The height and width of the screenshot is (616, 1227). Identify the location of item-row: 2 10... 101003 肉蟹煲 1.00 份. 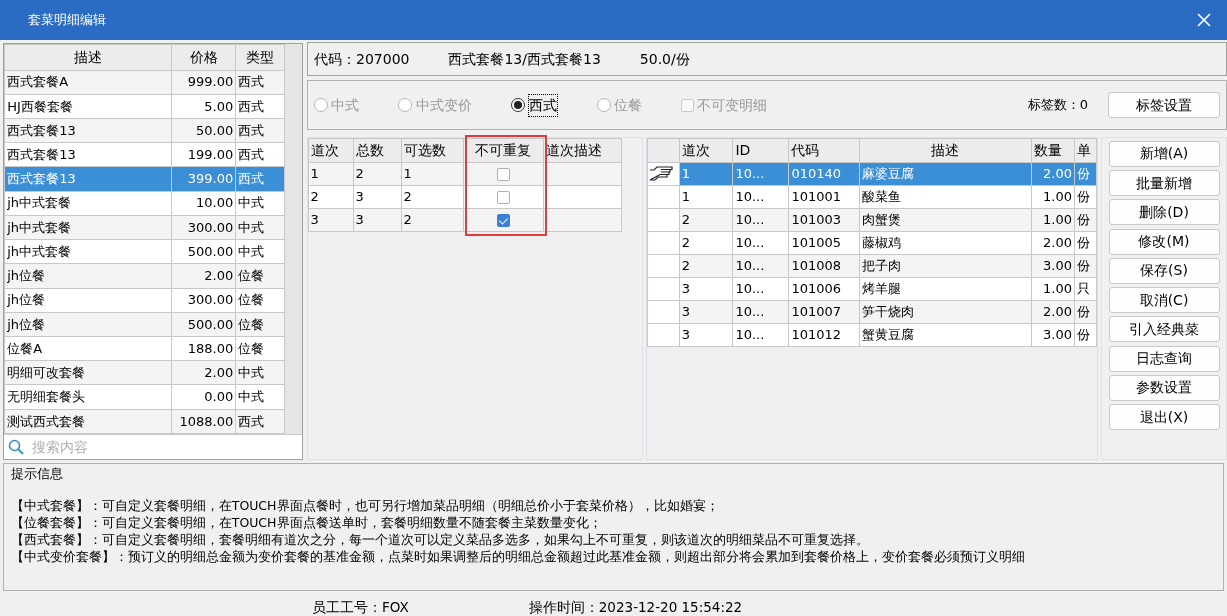
(872, 219).